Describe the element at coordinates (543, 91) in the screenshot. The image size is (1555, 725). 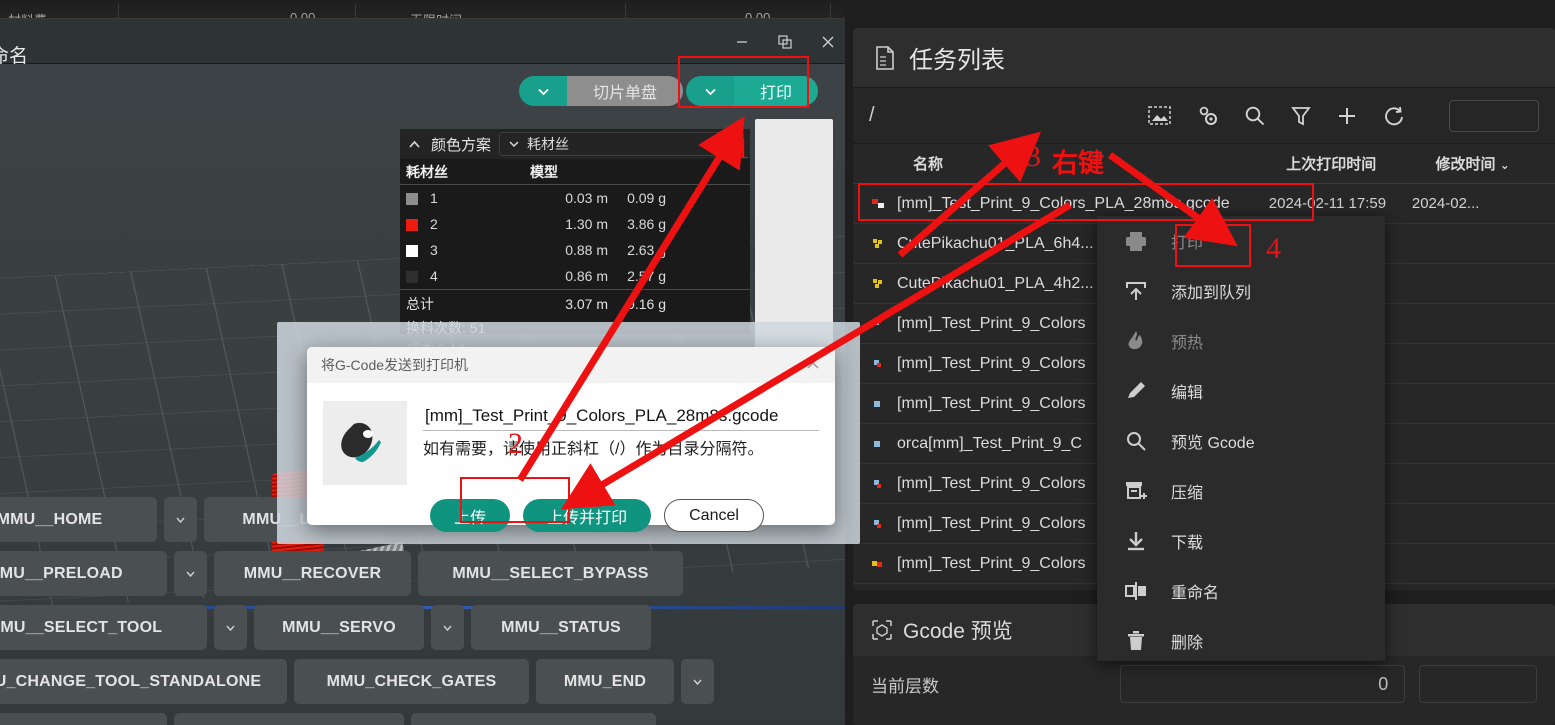
I see `slice-dropdown-arrow` at that location.